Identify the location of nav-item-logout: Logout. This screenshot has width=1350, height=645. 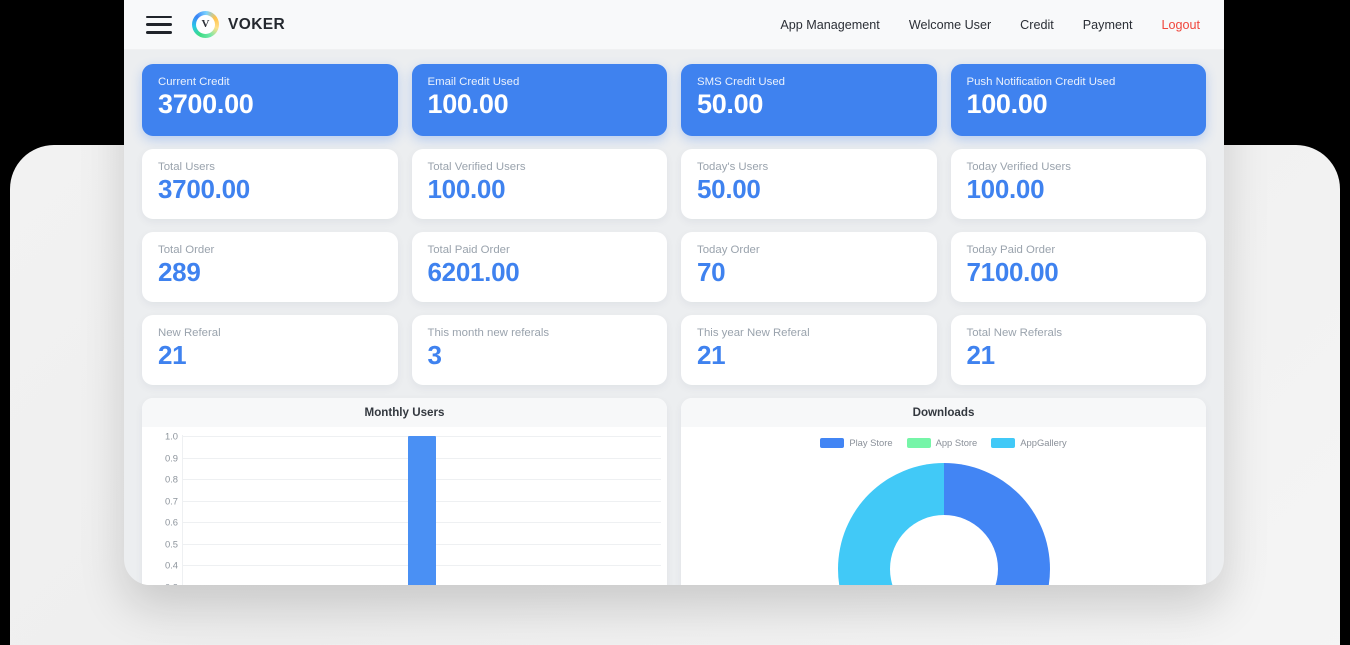
(1180, 25).